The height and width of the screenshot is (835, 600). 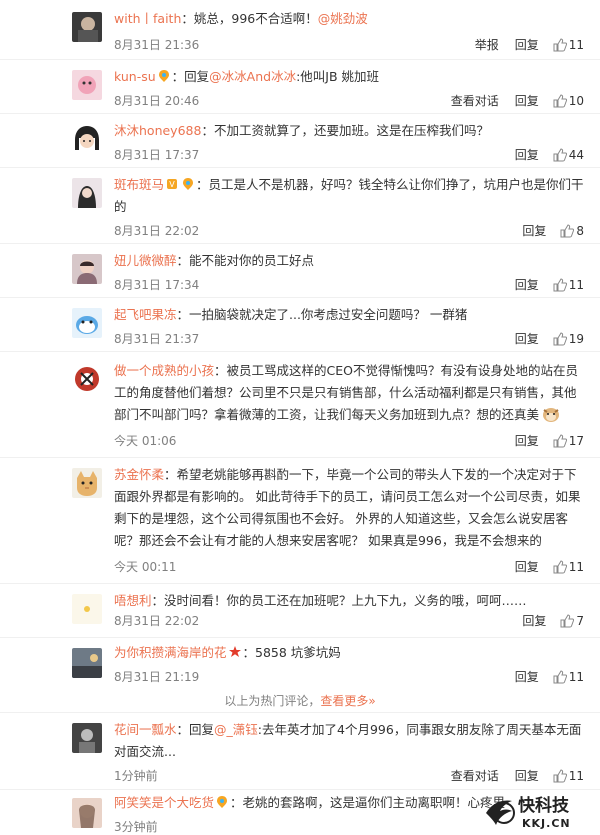 I want to click on mention-link: @姚劲波, so click(x=343, y=18).